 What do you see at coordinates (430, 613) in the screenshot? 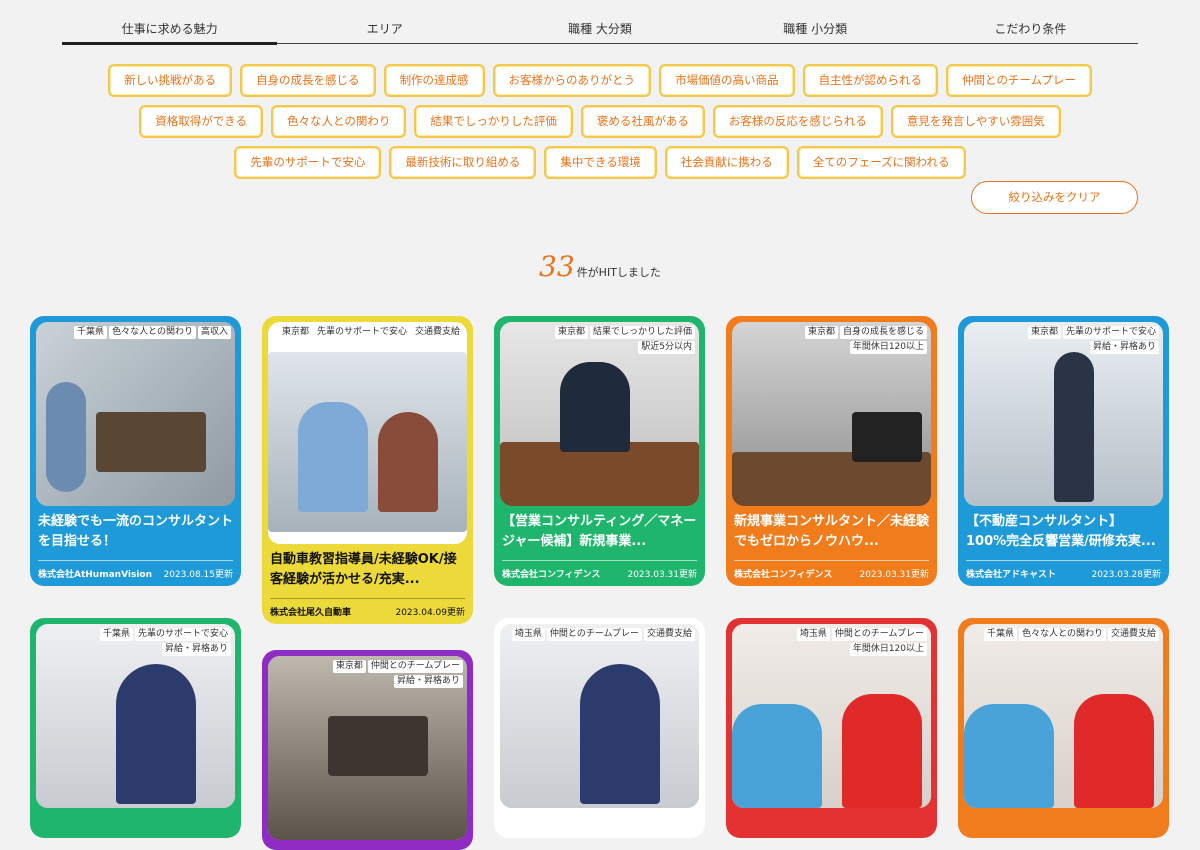
I see `update-date: 2023.04.09更新` at bounding box center [430, 613].